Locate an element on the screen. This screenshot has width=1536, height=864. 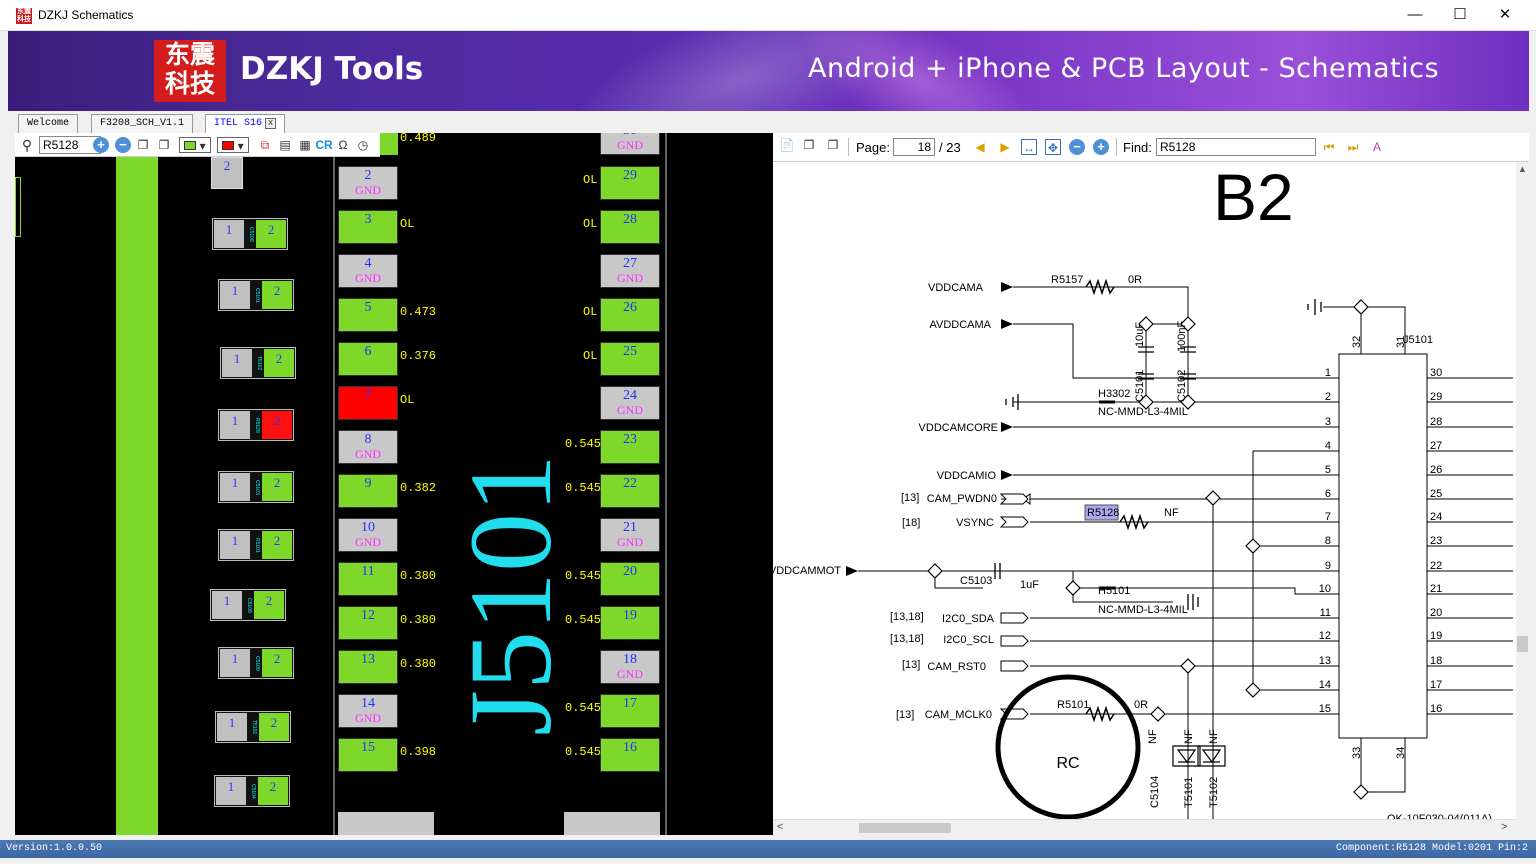
close-icon: ✕ is located at coordinates (1505, 15).